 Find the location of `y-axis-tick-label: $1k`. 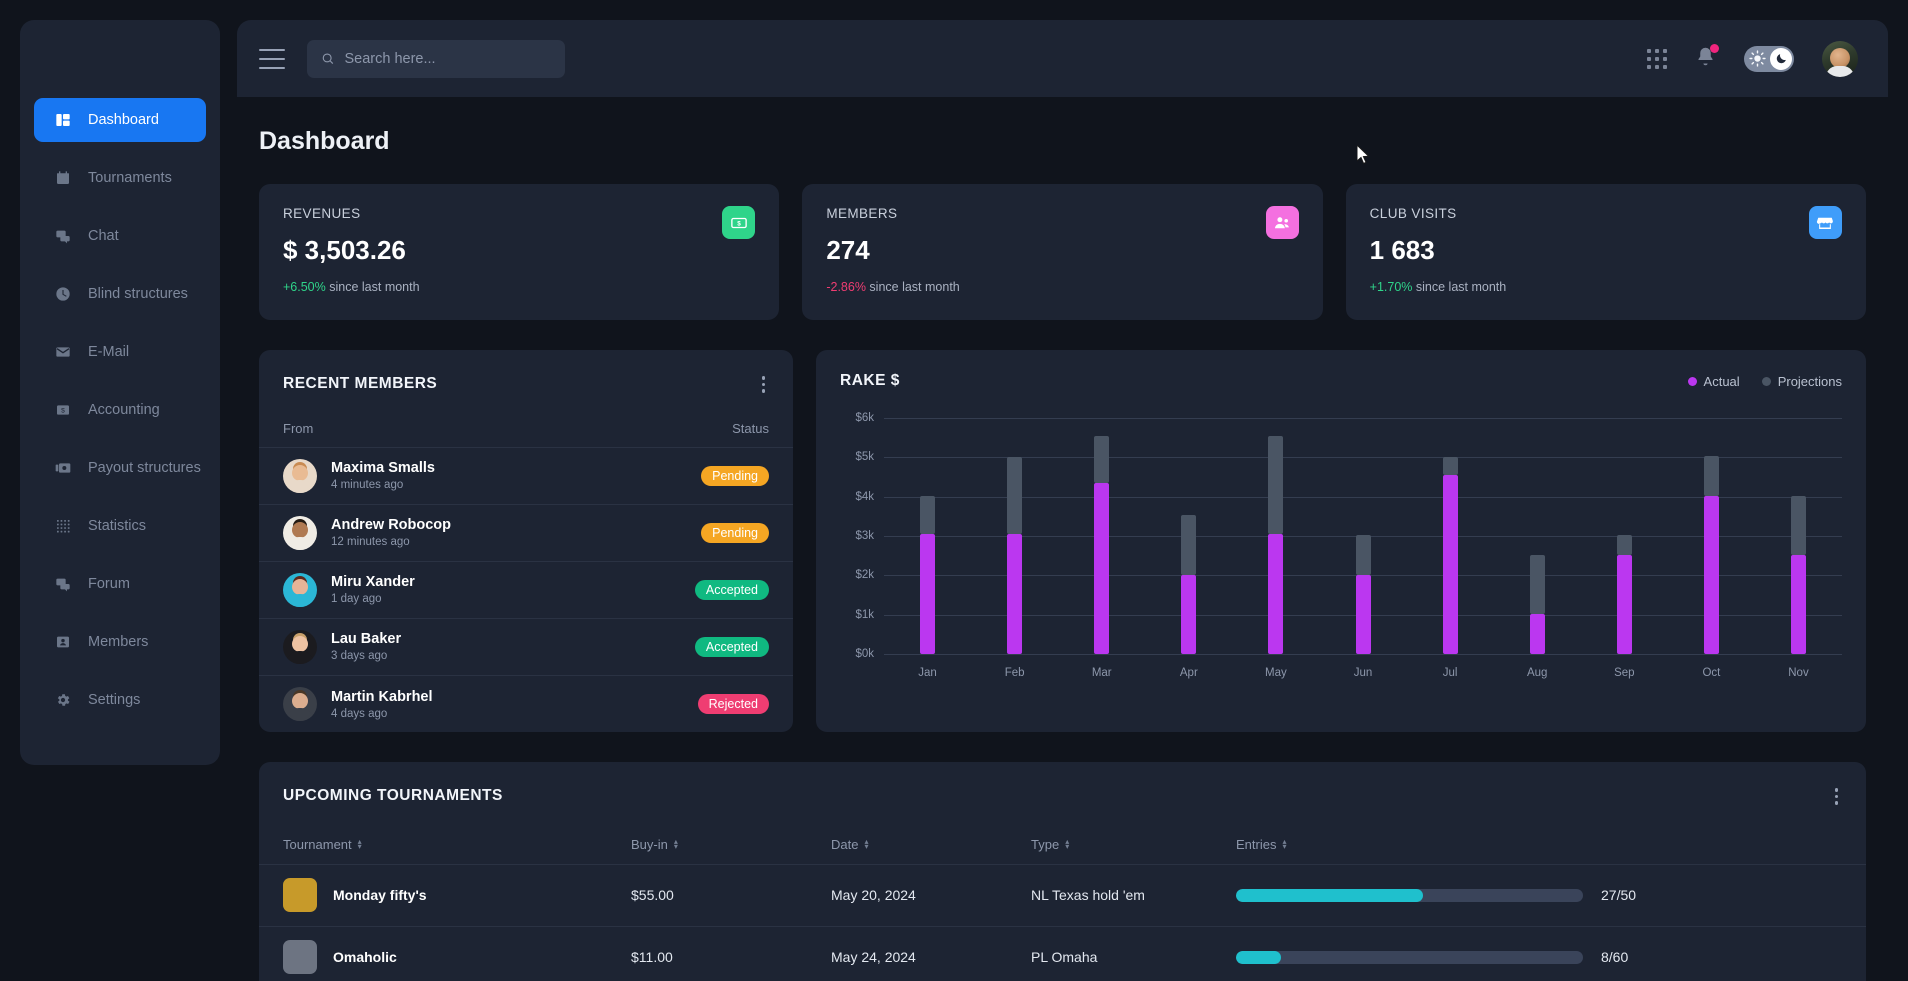

y-axis-tick-label: $1k is located at coordinates (864, 614).